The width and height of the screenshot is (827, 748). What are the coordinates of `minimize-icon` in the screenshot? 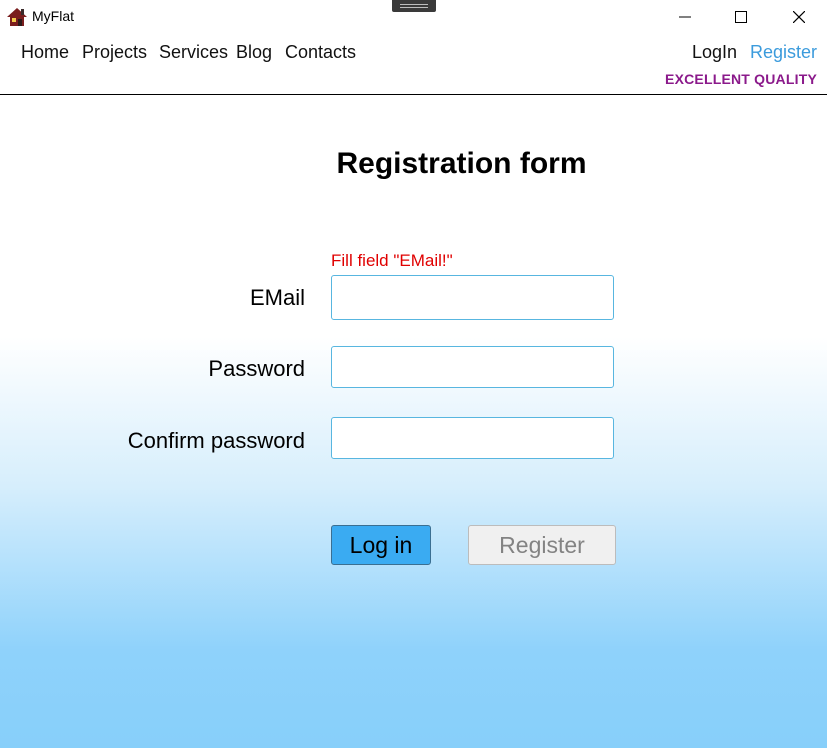 It's located at (685, 17).